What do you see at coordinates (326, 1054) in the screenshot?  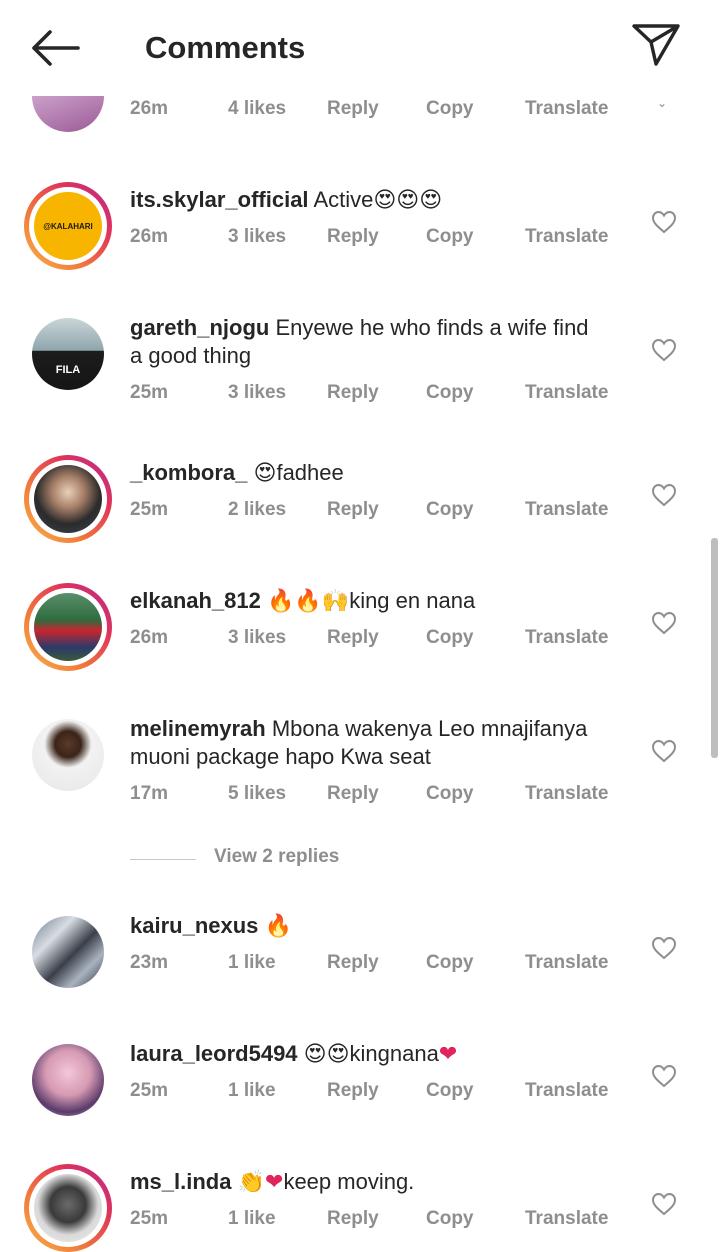 I see `comment-emoji: 😍😍` at bounding box center [326, 1054].